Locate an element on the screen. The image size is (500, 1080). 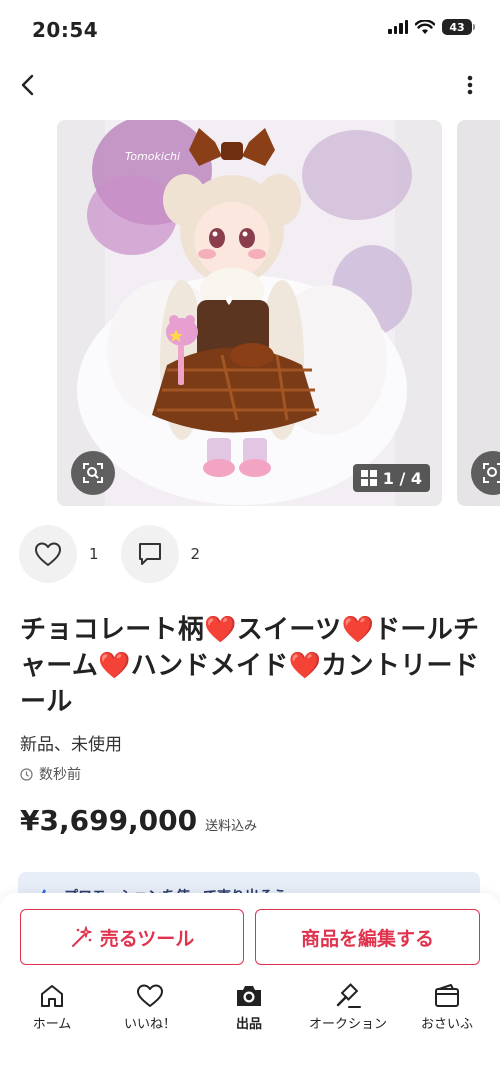
tab-bar: ホーム いいね！ 出品 オークション おさいふ is located at coordinates (250, 1013).